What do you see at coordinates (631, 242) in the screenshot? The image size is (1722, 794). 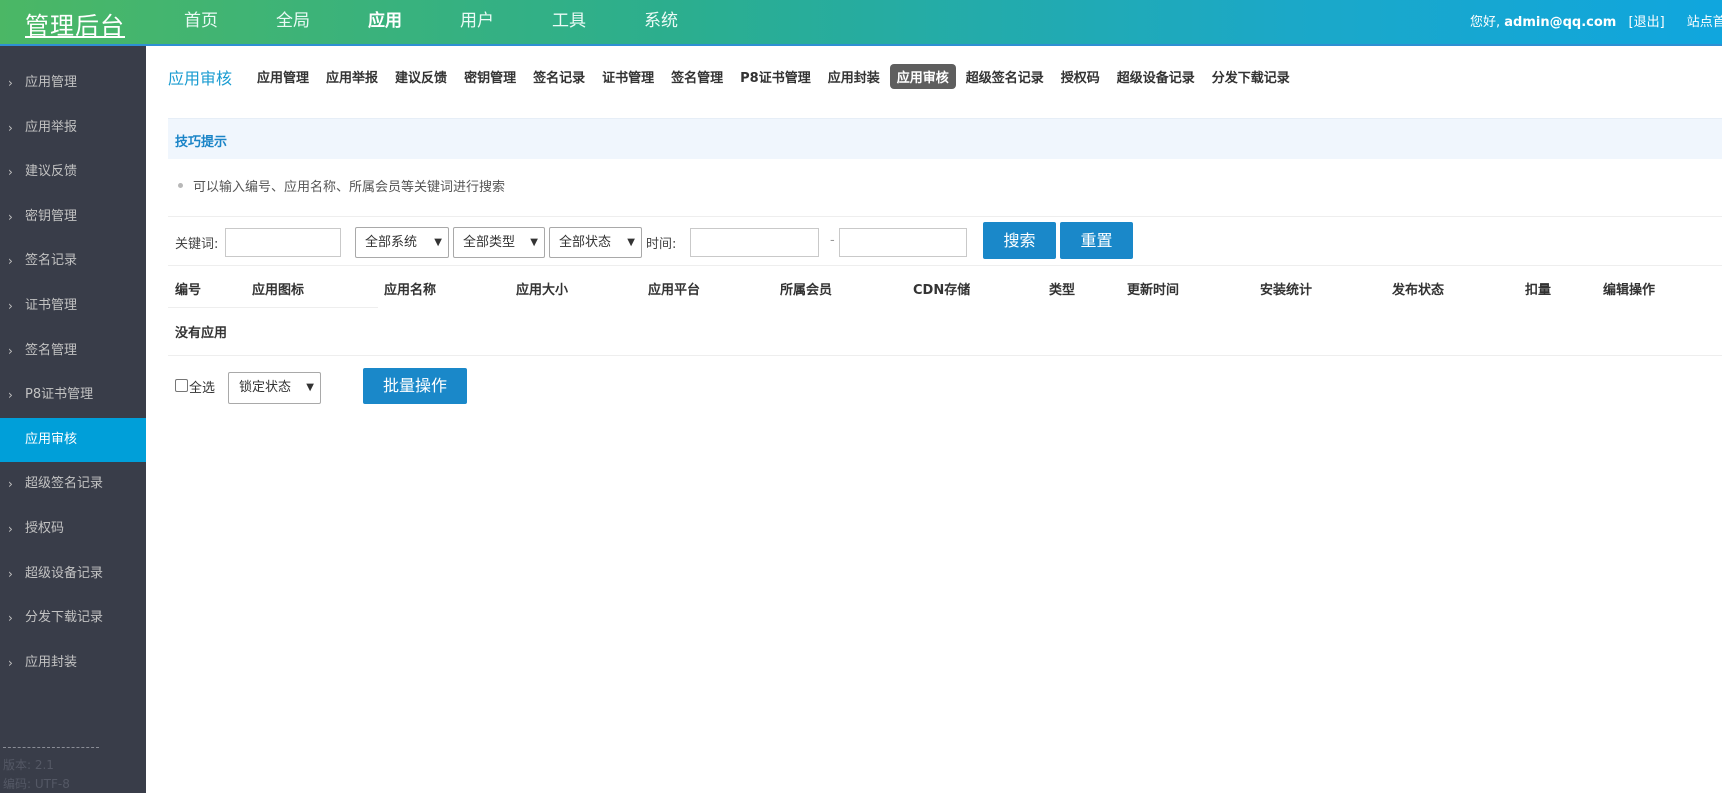 I see `chevron-down-icon: ▼` at bounding box center [631, 242].